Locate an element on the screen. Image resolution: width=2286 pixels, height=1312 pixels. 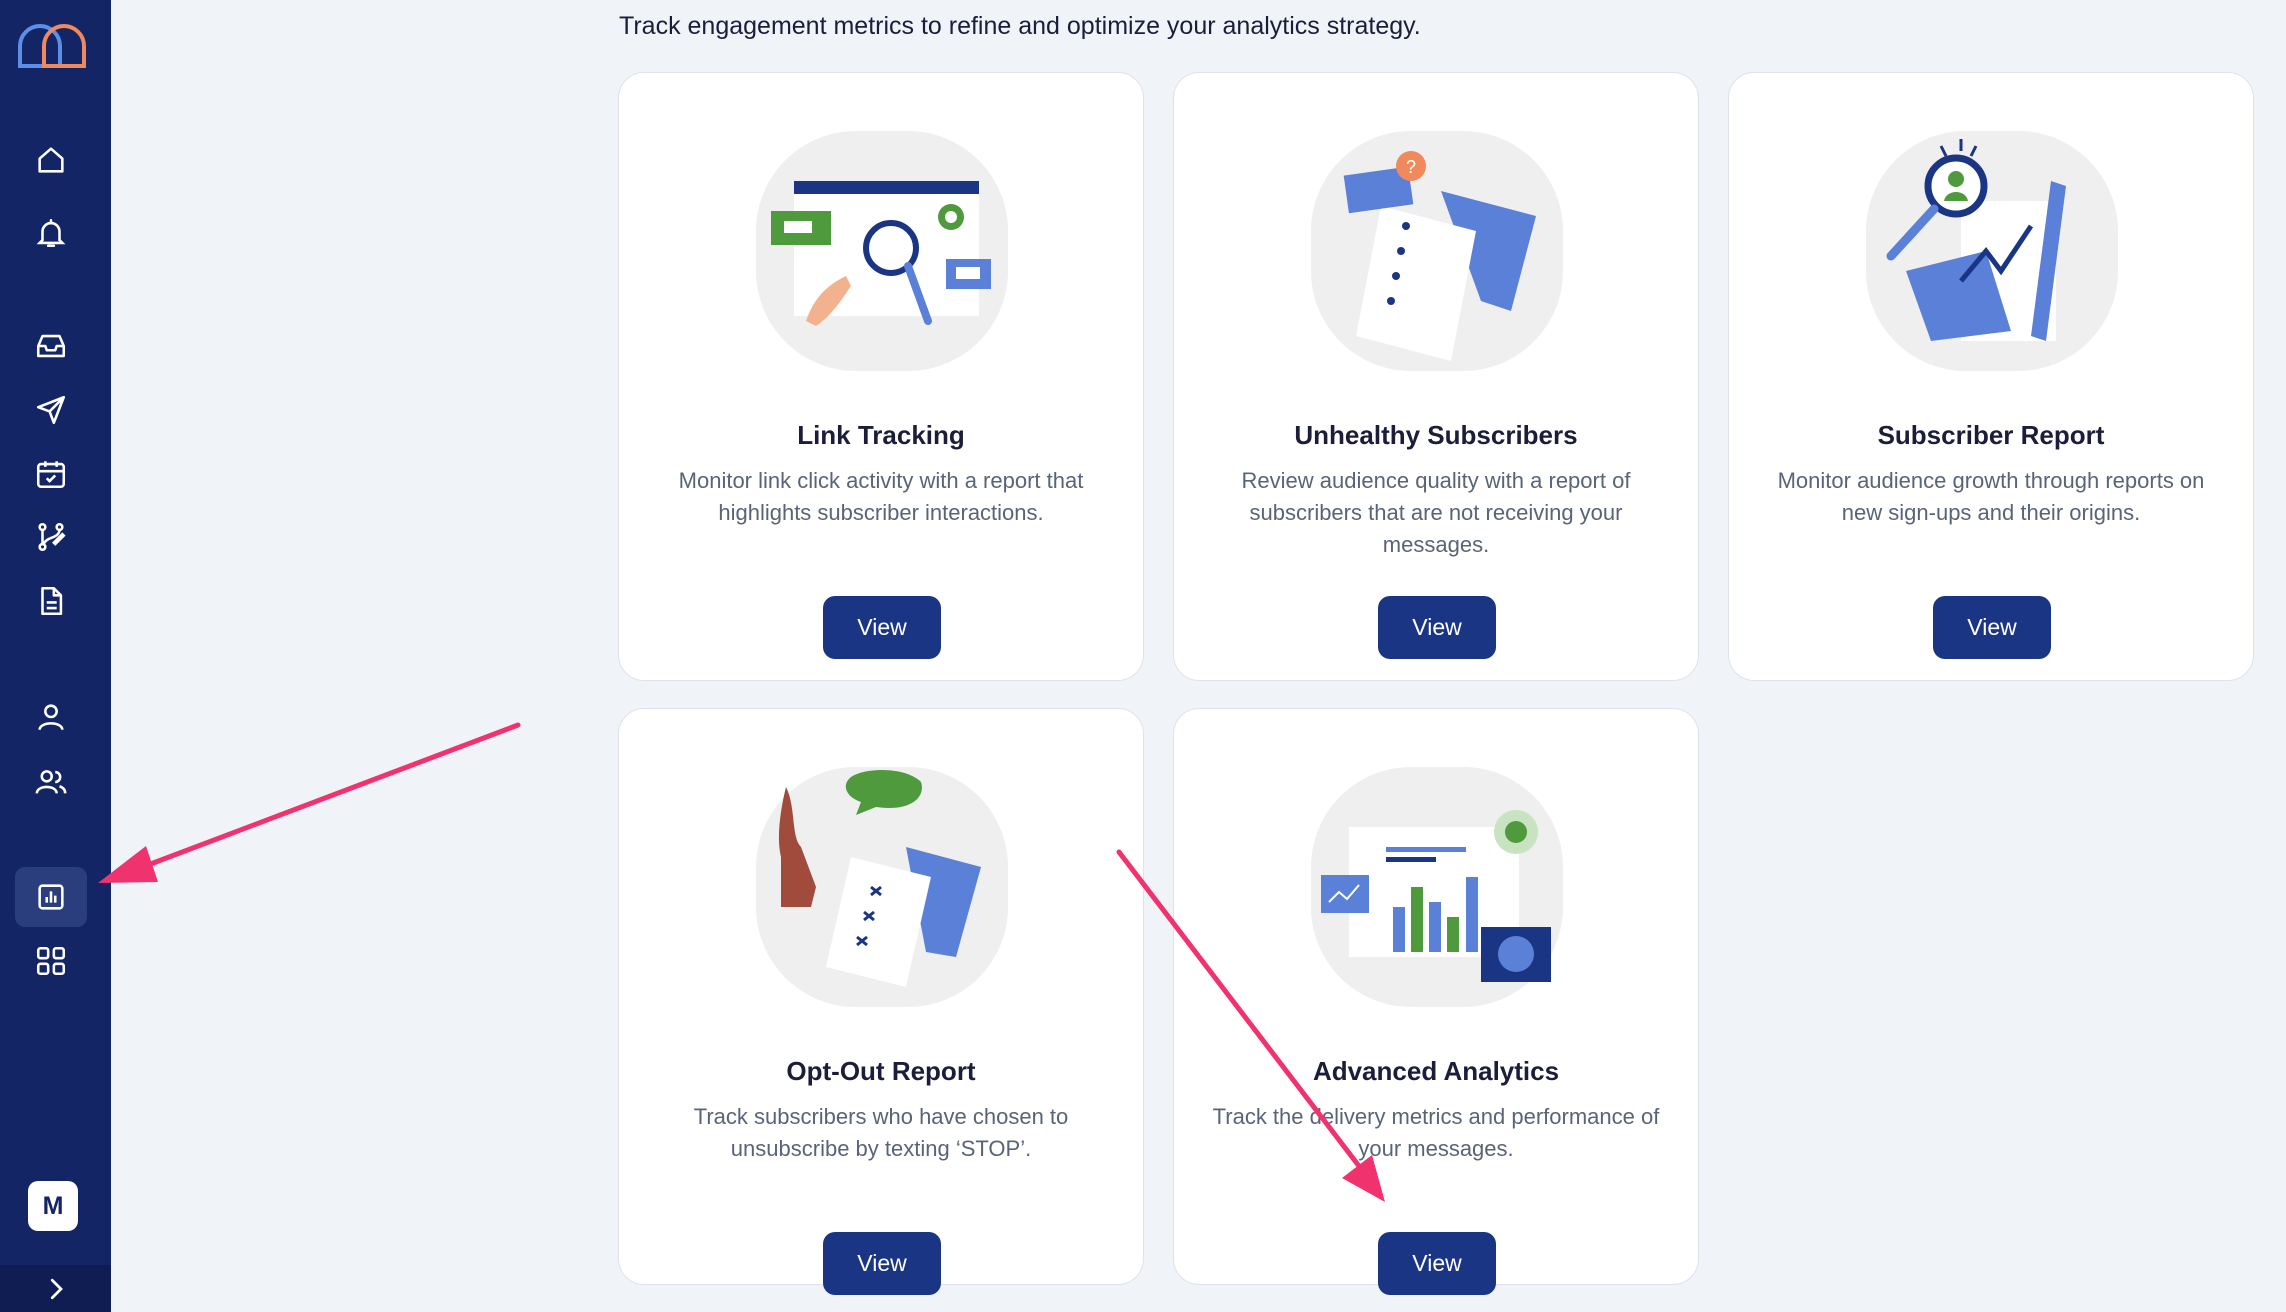
nav-analytics is located at coordinates (51, 897).